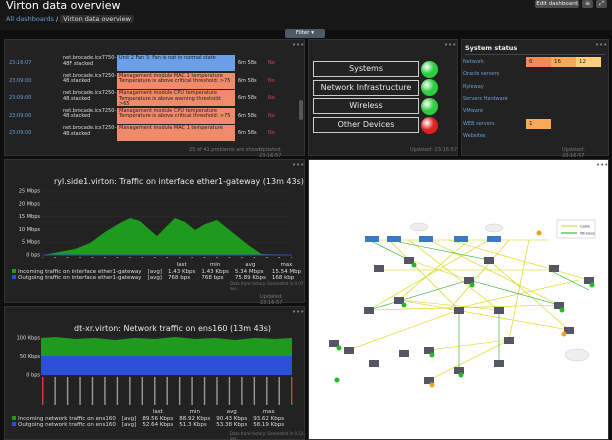  I want to click on traffic-chart: 25 Mbps 20 Mbps 15 Mbps 10 Mbps 5 Mbps 0 bps, so click(155, 223).